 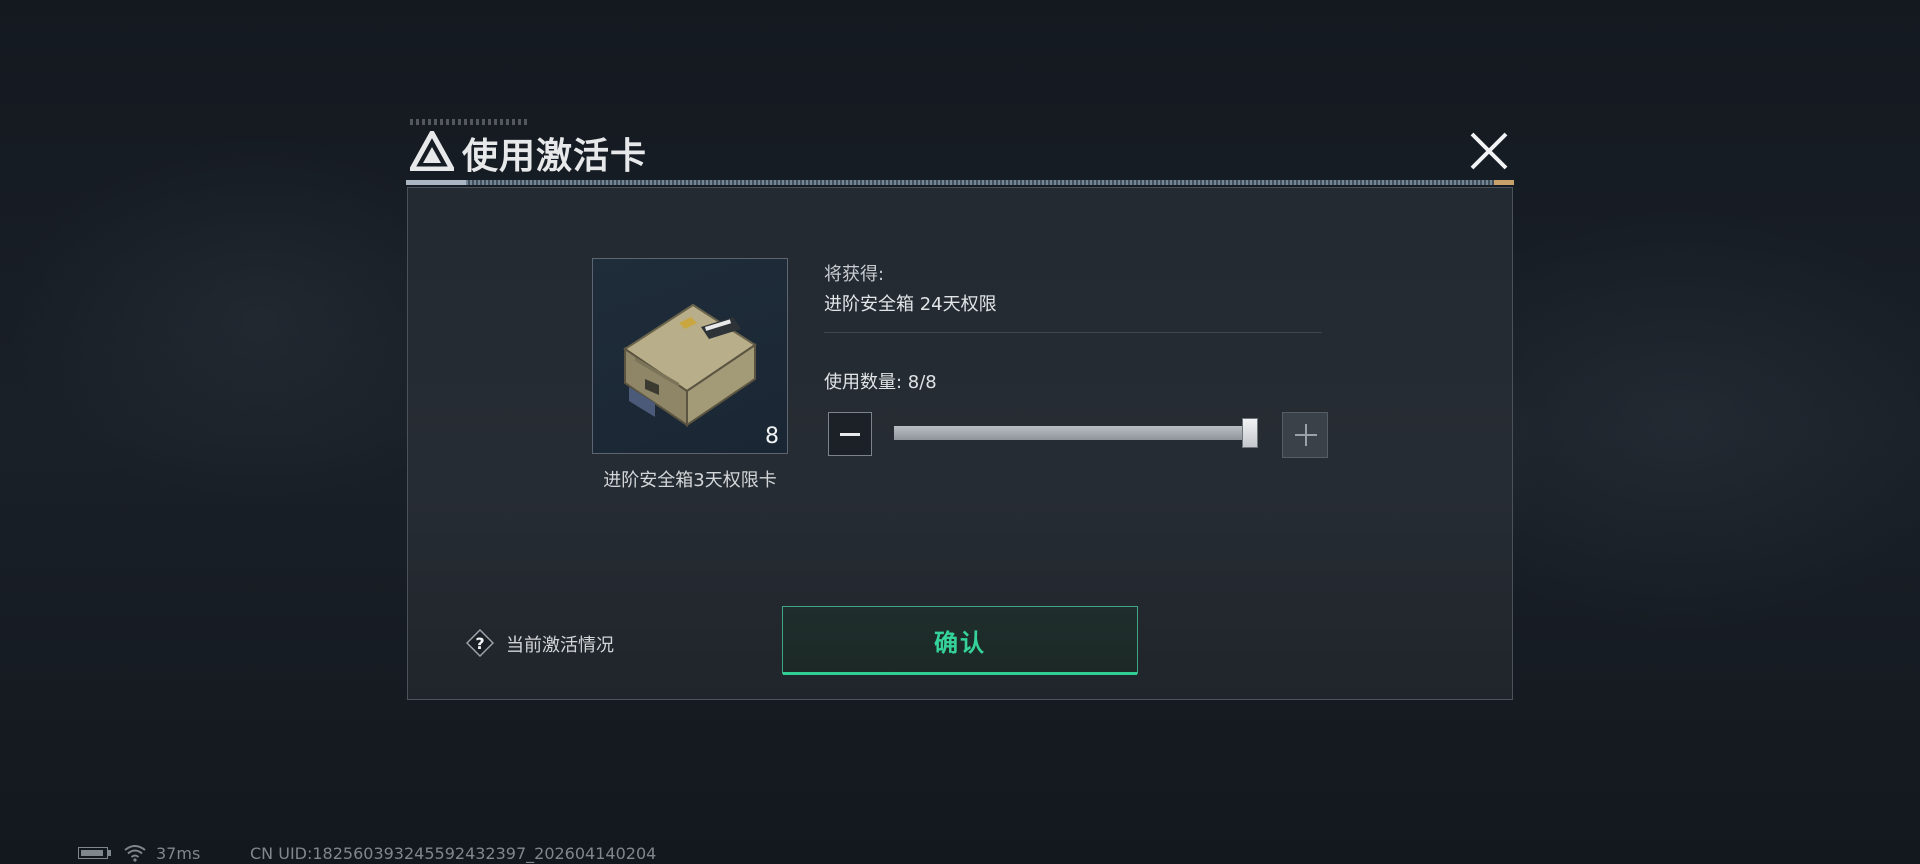 I want to click on minus-icon, so click(x=850, y=434).